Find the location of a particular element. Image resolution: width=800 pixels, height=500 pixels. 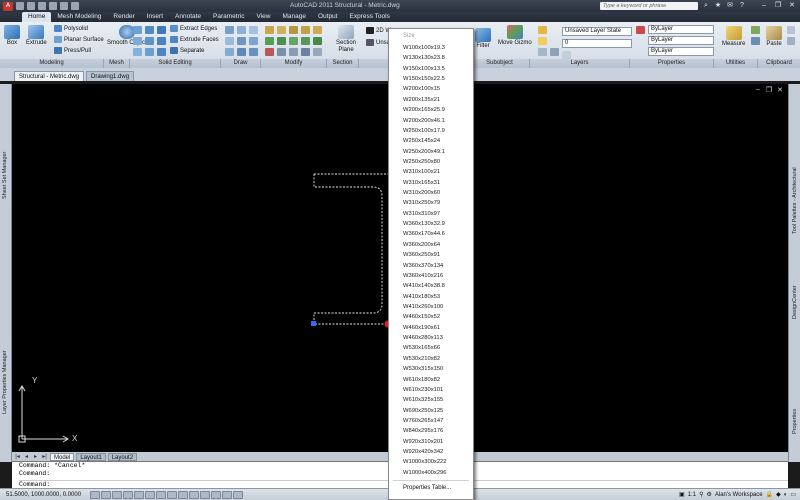

tab-layout1: Layout1 is located at coordinates (91, 456).